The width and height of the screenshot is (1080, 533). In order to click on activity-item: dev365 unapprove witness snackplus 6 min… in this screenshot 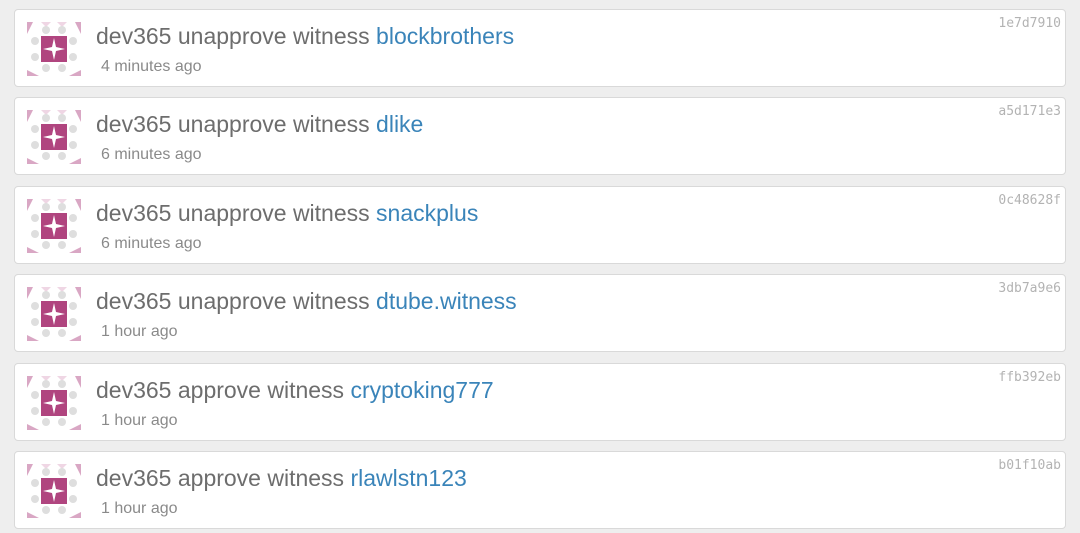, I will do `click(540, 225)`.